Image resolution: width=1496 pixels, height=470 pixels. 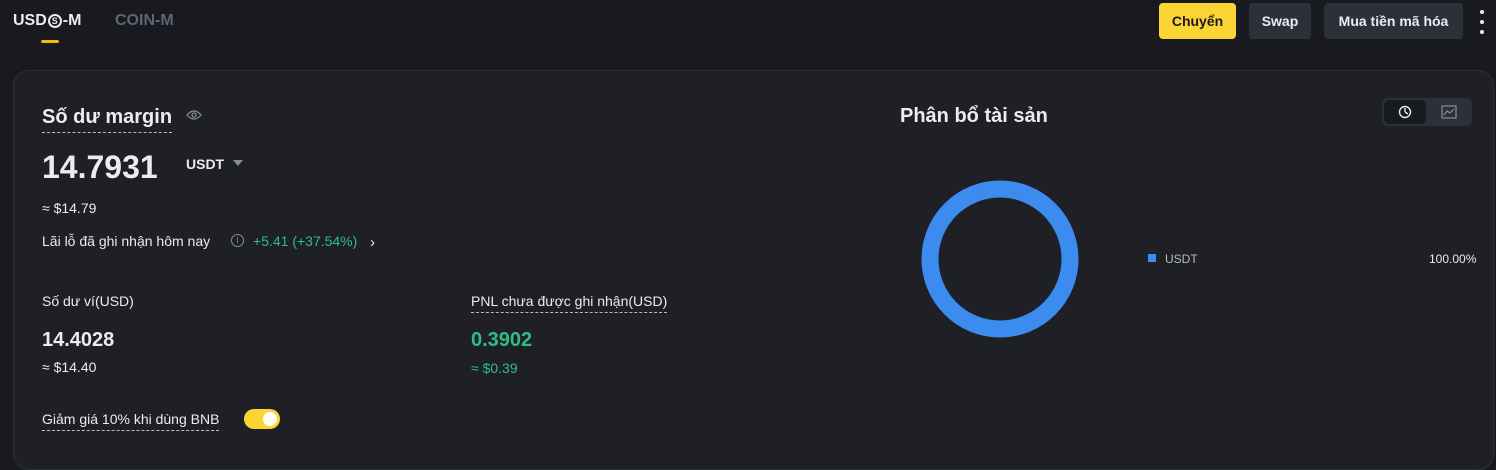 I want to click on wallet-balance-value: 14.4028, so click(x=78, y=340).